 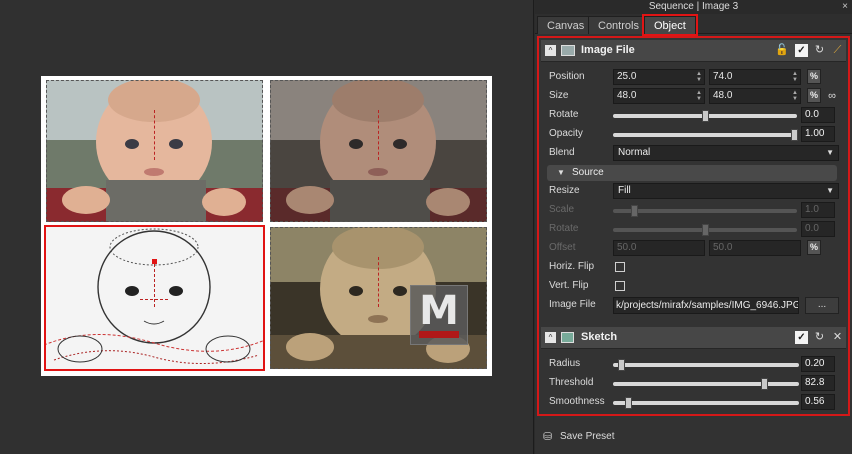 What do you see at coordinates (571, 382) in the screenshot?
I see `threshold-label: Threshold` at bounding box center [571, 382].